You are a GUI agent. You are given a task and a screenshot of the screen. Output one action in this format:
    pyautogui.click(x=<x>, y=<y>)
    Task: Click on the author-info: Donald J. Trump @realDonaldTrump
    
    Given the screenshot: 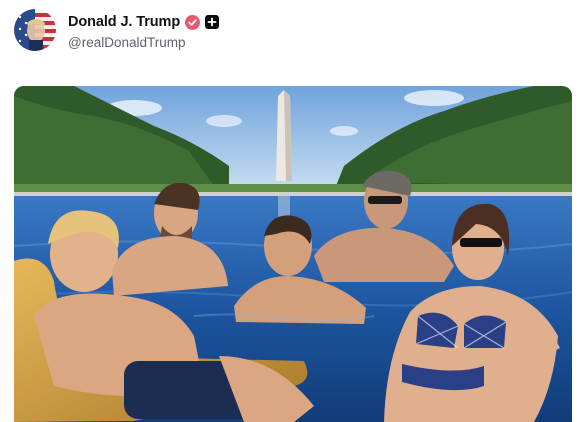 What is the action you would take?
    pyautogui.click(x=144, y=31)
    